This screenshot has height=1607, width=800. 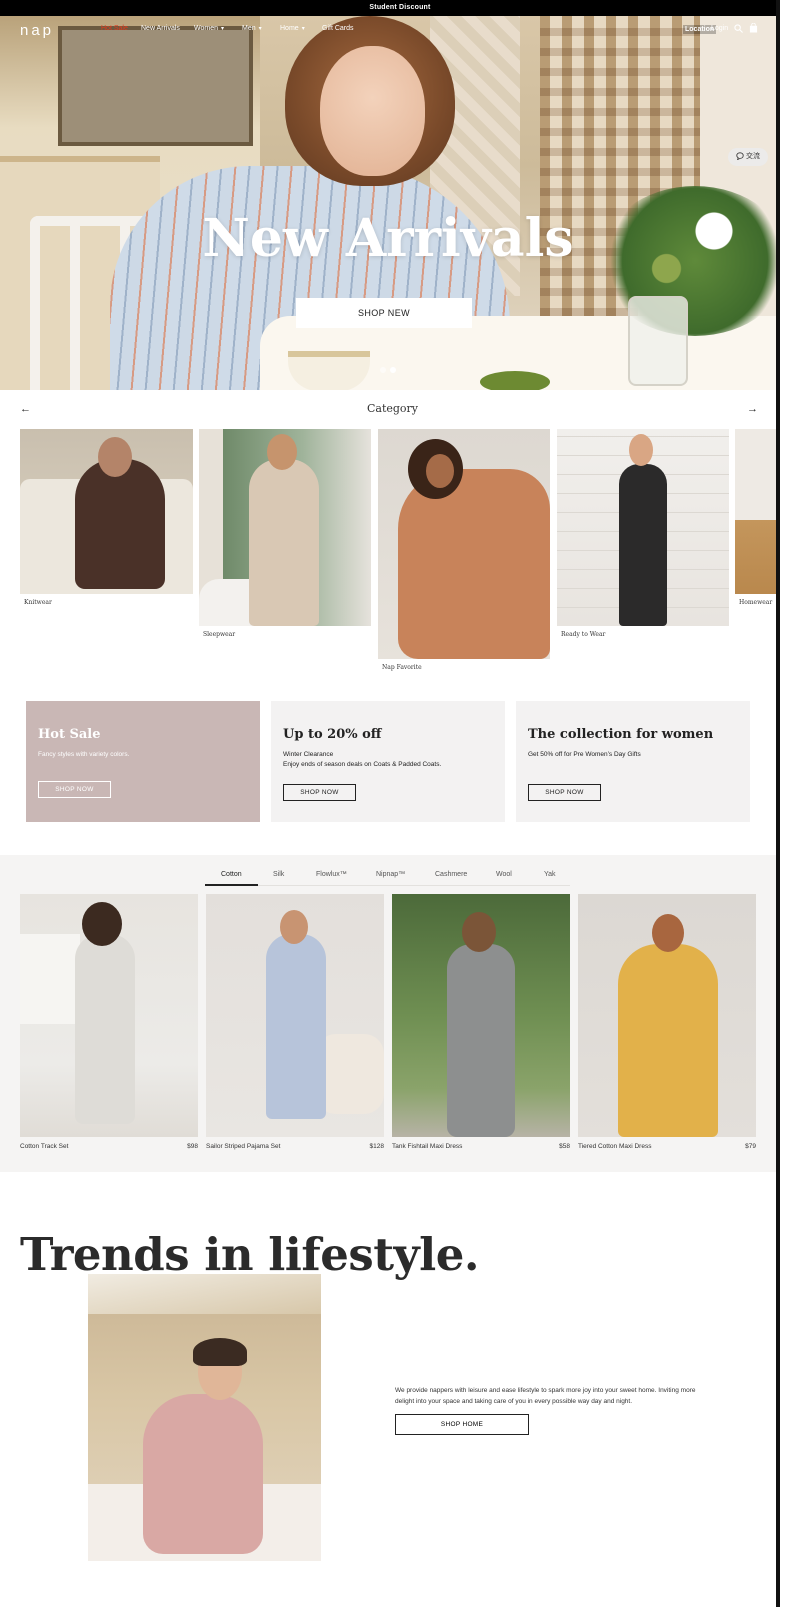 I want to click on hero-plate, so click(x=515, y=380).